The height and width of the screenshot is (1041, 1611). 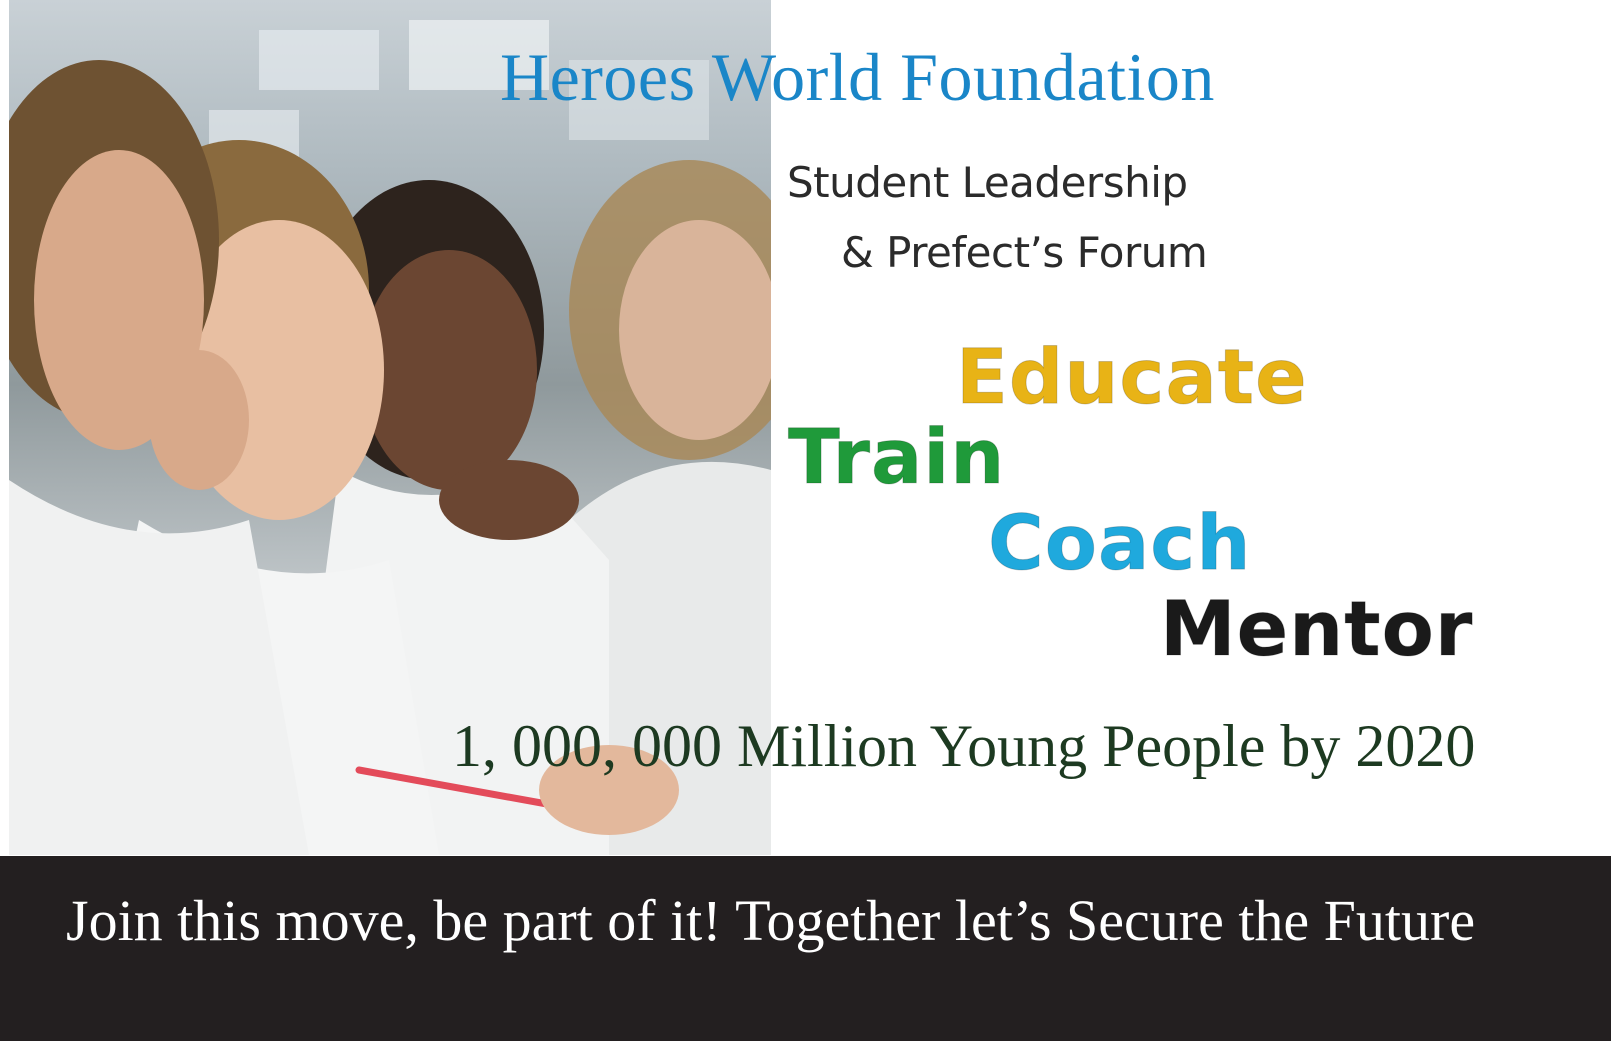 What do you see at coordinates (1024, 252) in the screenshot?
I see `program-subtitle-line2: & Prefect’s Forum` at bounding box center [1024, 252].